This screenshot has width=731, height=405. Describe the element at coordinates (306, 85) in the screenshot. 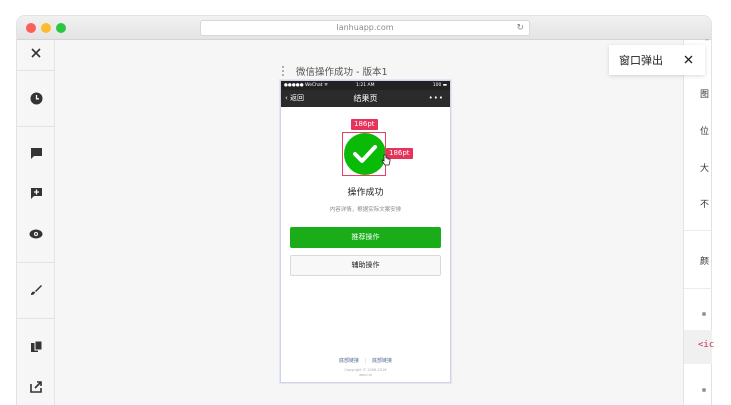

I see `status-carrier: ●●●●● WeChat ᯤ` at that location.